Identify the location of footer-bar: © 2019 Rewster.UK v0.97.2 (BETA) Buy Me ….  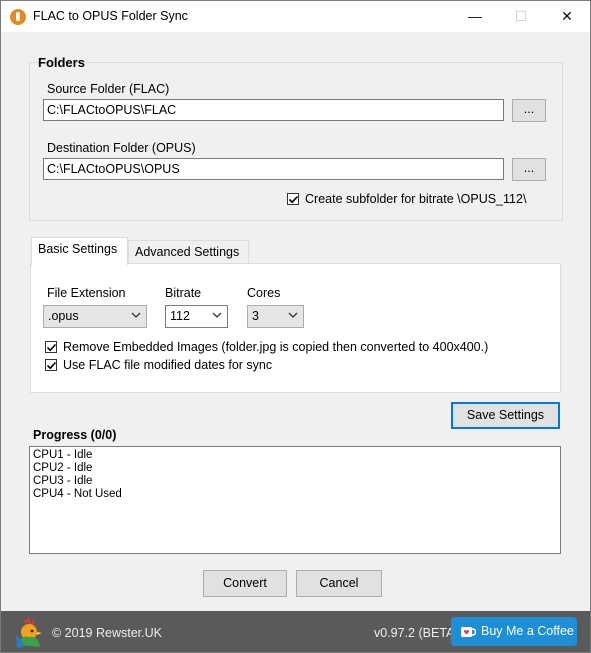
(295, 631).